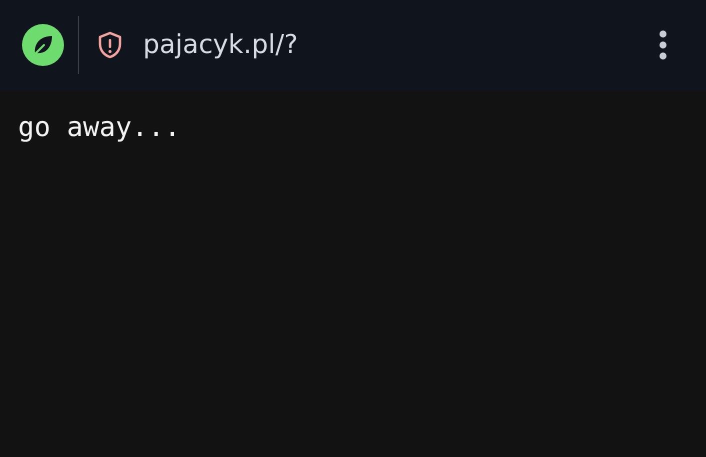 This screenshot has height=457, width=706. What do you see at coordinates (220, 45) in the screenshot?
I see `address-field: pajacyk.pl/?` at bounding box center [220, 45].